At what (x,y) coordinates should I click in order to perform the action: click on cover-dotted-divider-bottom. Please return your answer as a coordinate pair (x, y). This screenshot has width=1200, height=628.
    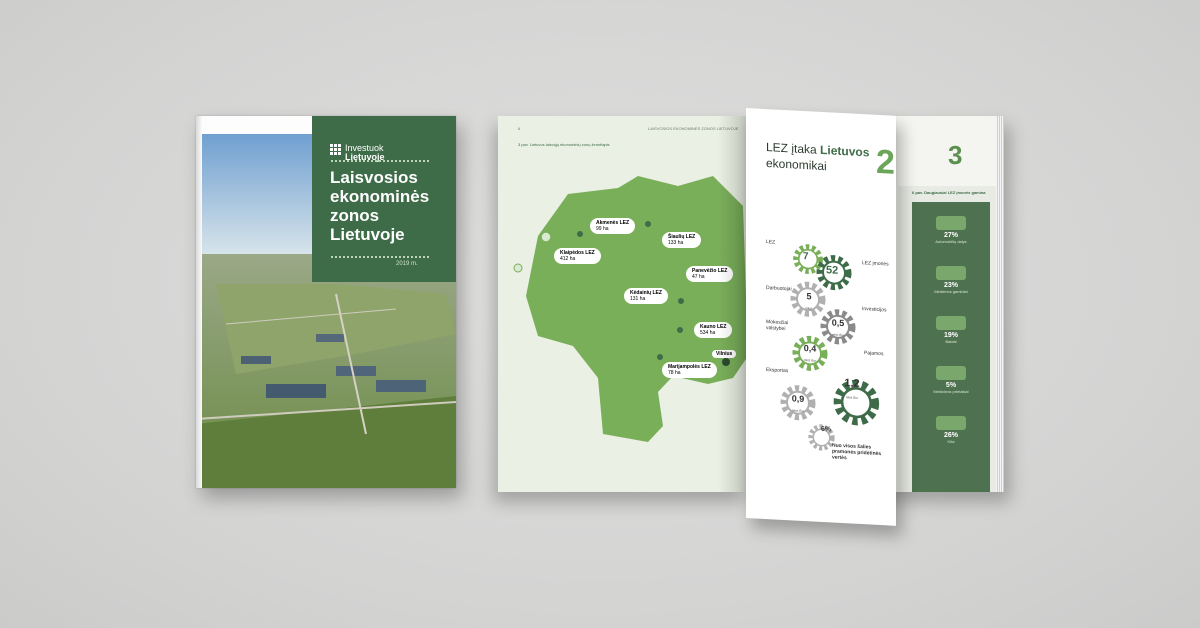
    Looking at the image, I should click on (380, 257).